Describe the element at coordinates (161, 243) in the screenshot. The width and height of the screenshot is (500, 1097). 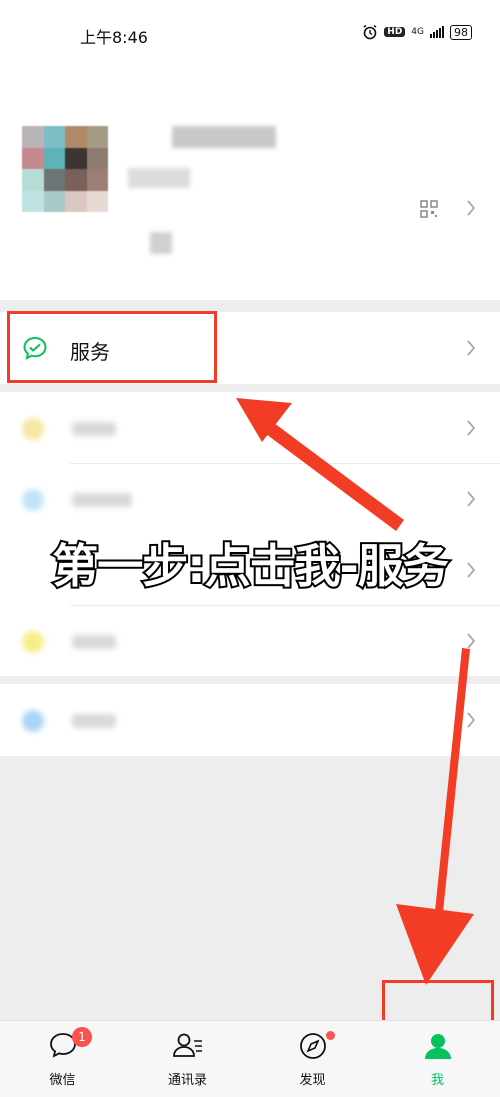
I see `status-blurred` at that location.